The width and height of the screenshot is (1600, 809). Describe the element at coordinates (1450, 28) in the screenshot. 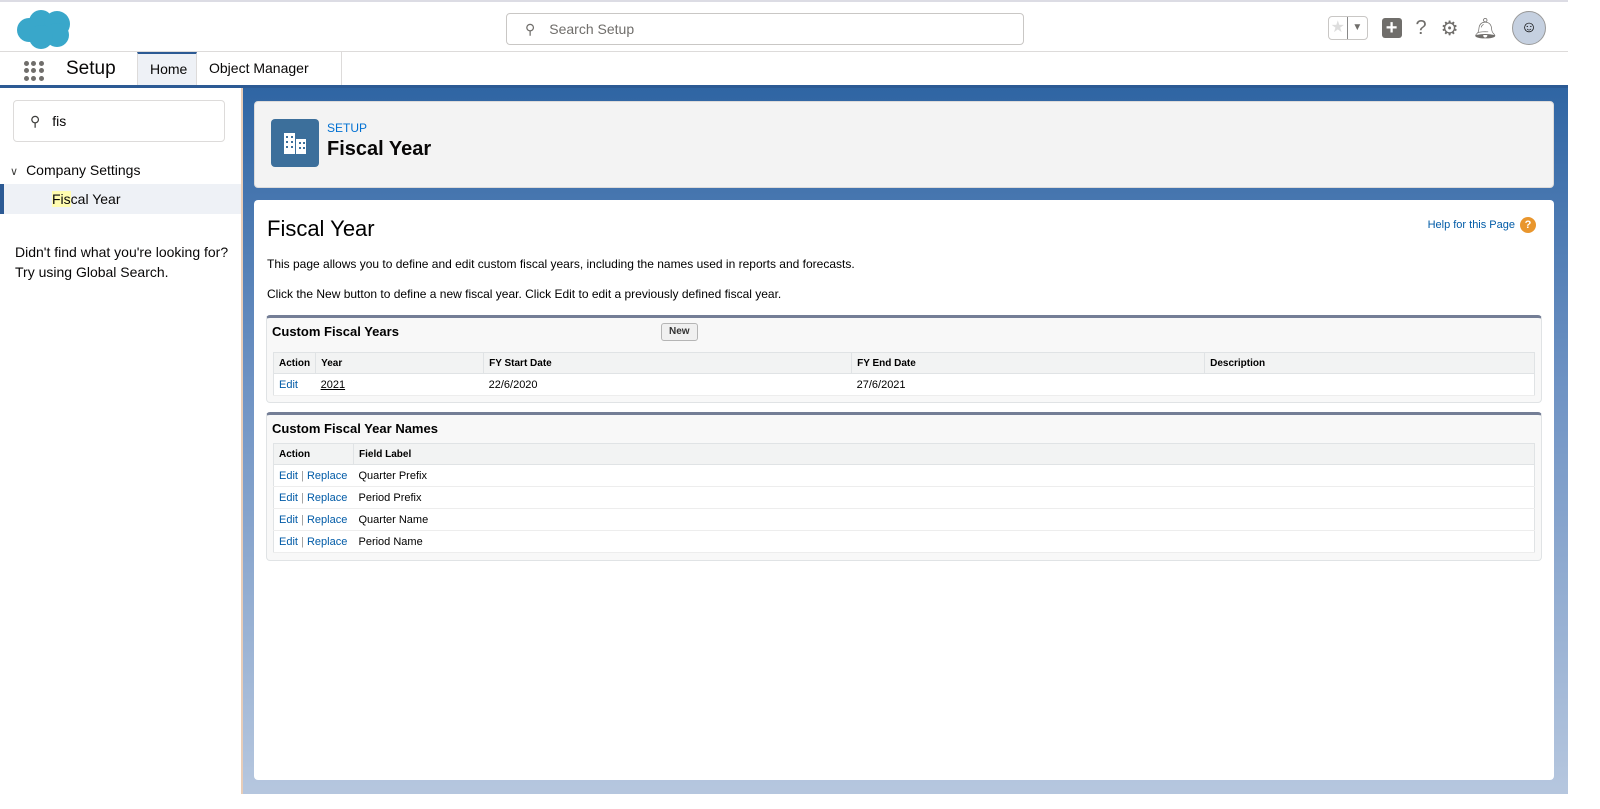

I see `gear-icon: ⚙` at that location.